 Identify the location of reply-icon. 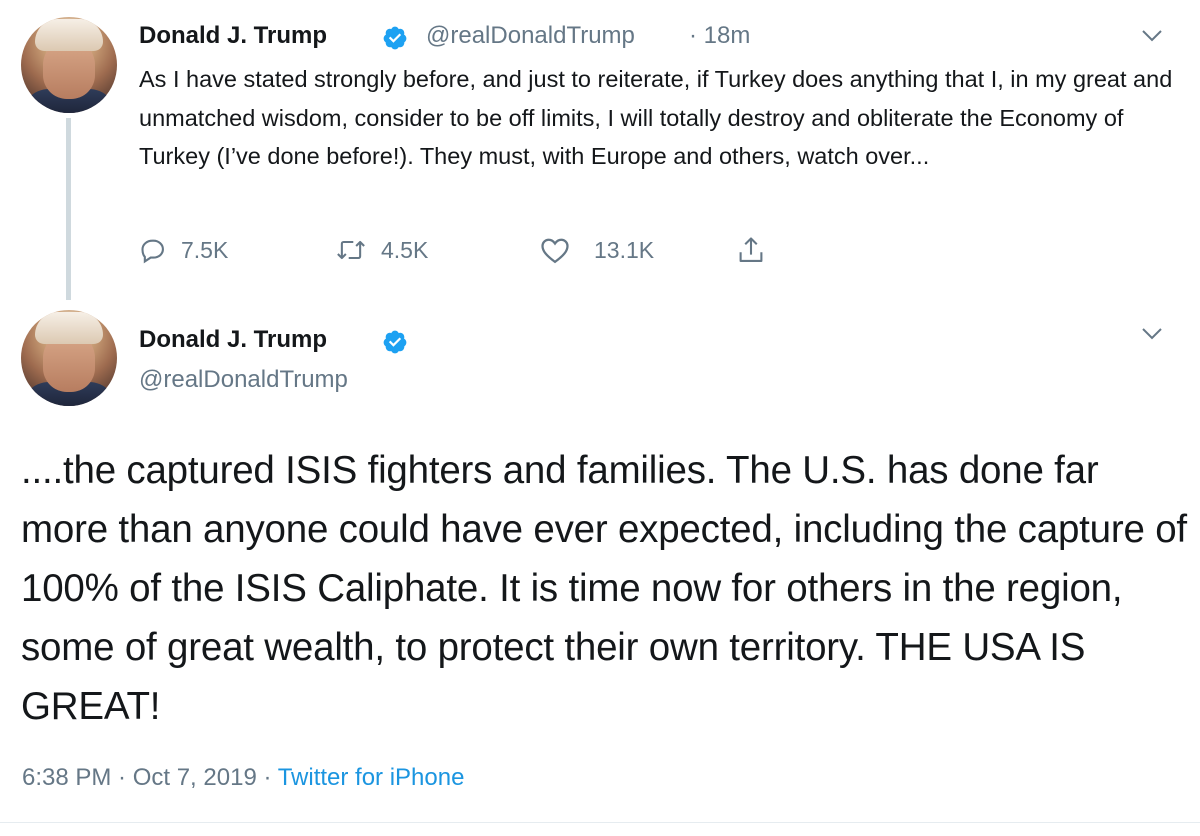
(152, 251).